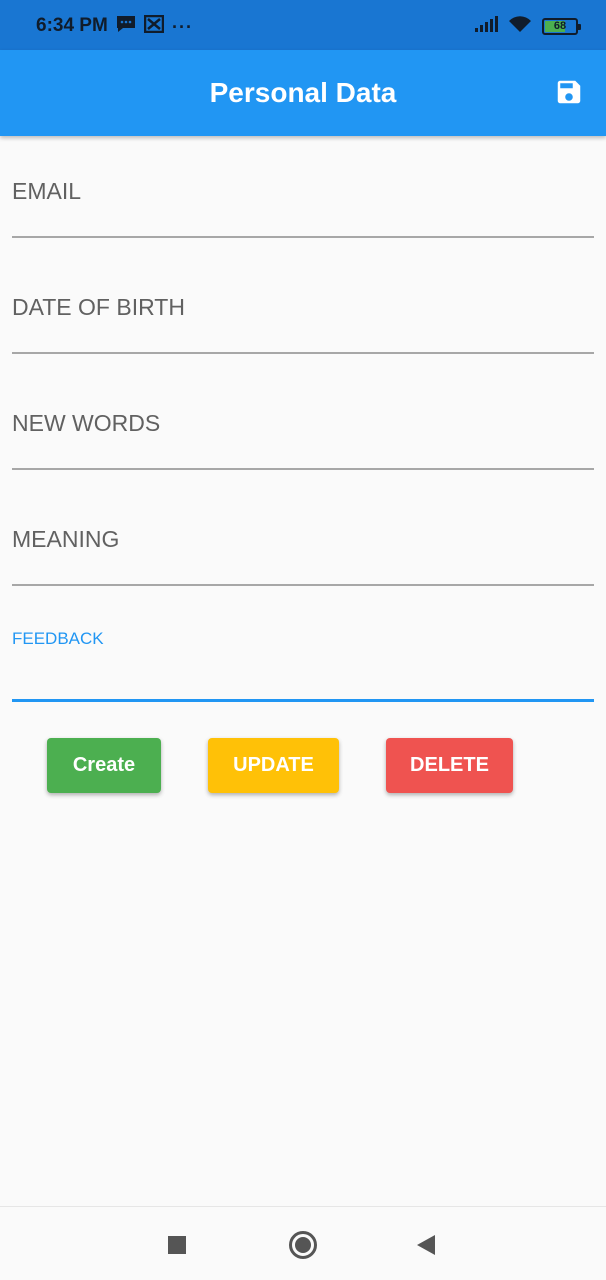  Describe the element at coordinates (303, 25) in the screenshot. I see `status-bar: 6:34 PM ··· 68` at that location.